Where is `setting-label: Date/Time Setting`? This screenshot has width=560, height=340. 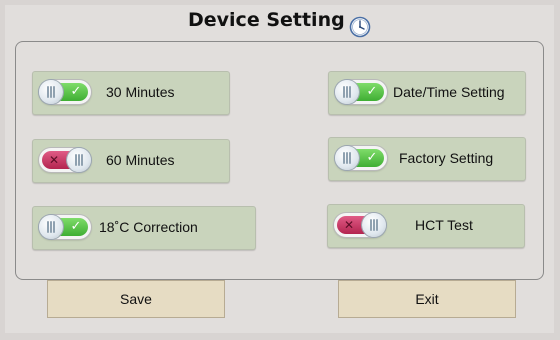
setting-label: Date/Time Setting is located at coordinates (449, 92).